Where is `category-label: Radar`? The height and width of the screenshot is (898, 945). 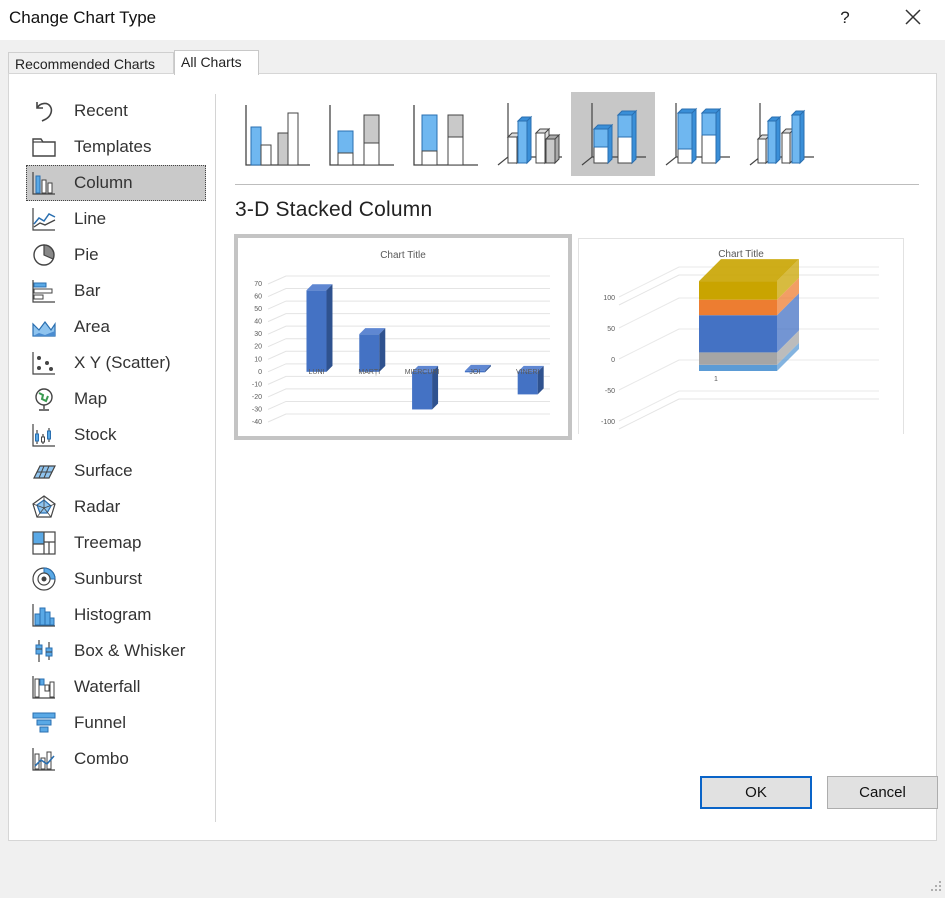
category-label: Radar is located at coordinates (97, 506).